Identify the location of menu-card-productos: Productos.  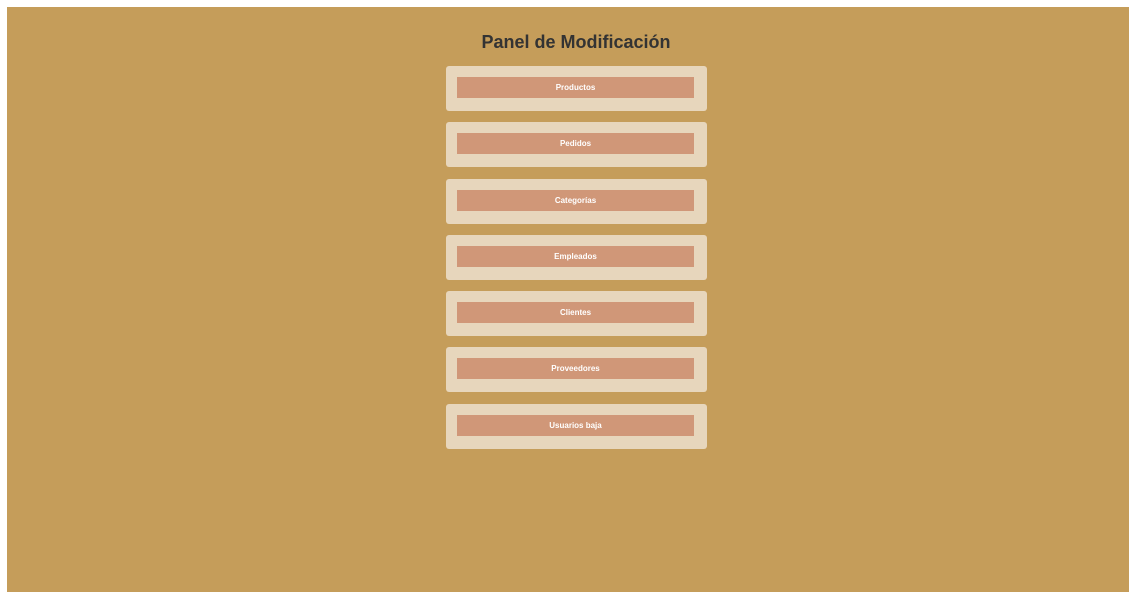
(576, 88).